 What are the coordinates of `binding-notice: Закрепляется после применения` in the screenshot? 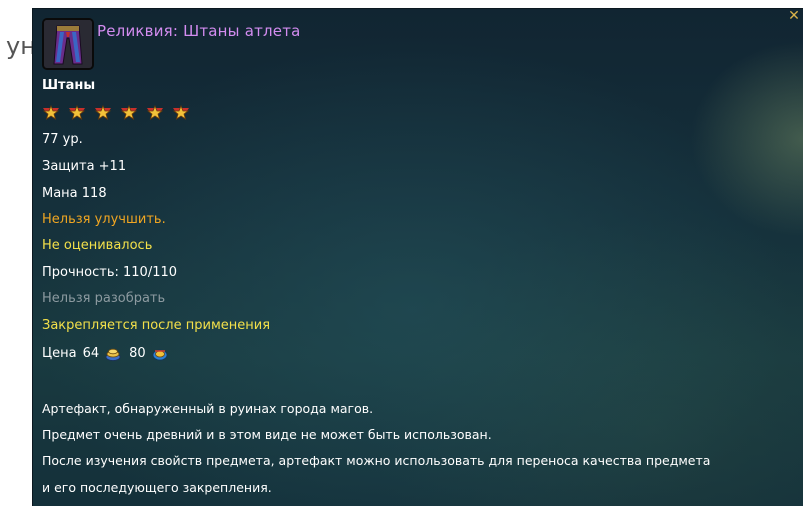 It's located at (156, 325).